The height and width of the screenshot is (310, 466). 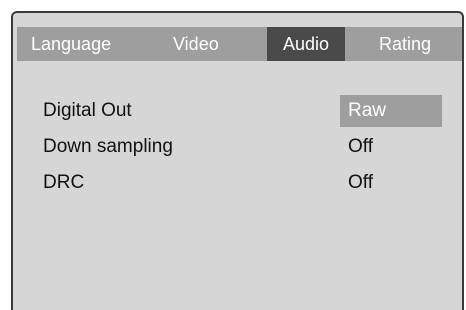 What do you see at coordinates (237, 183) in the screenshot?
I see `setting-row-drc: DRC Off` at bounding box center [237, 183].